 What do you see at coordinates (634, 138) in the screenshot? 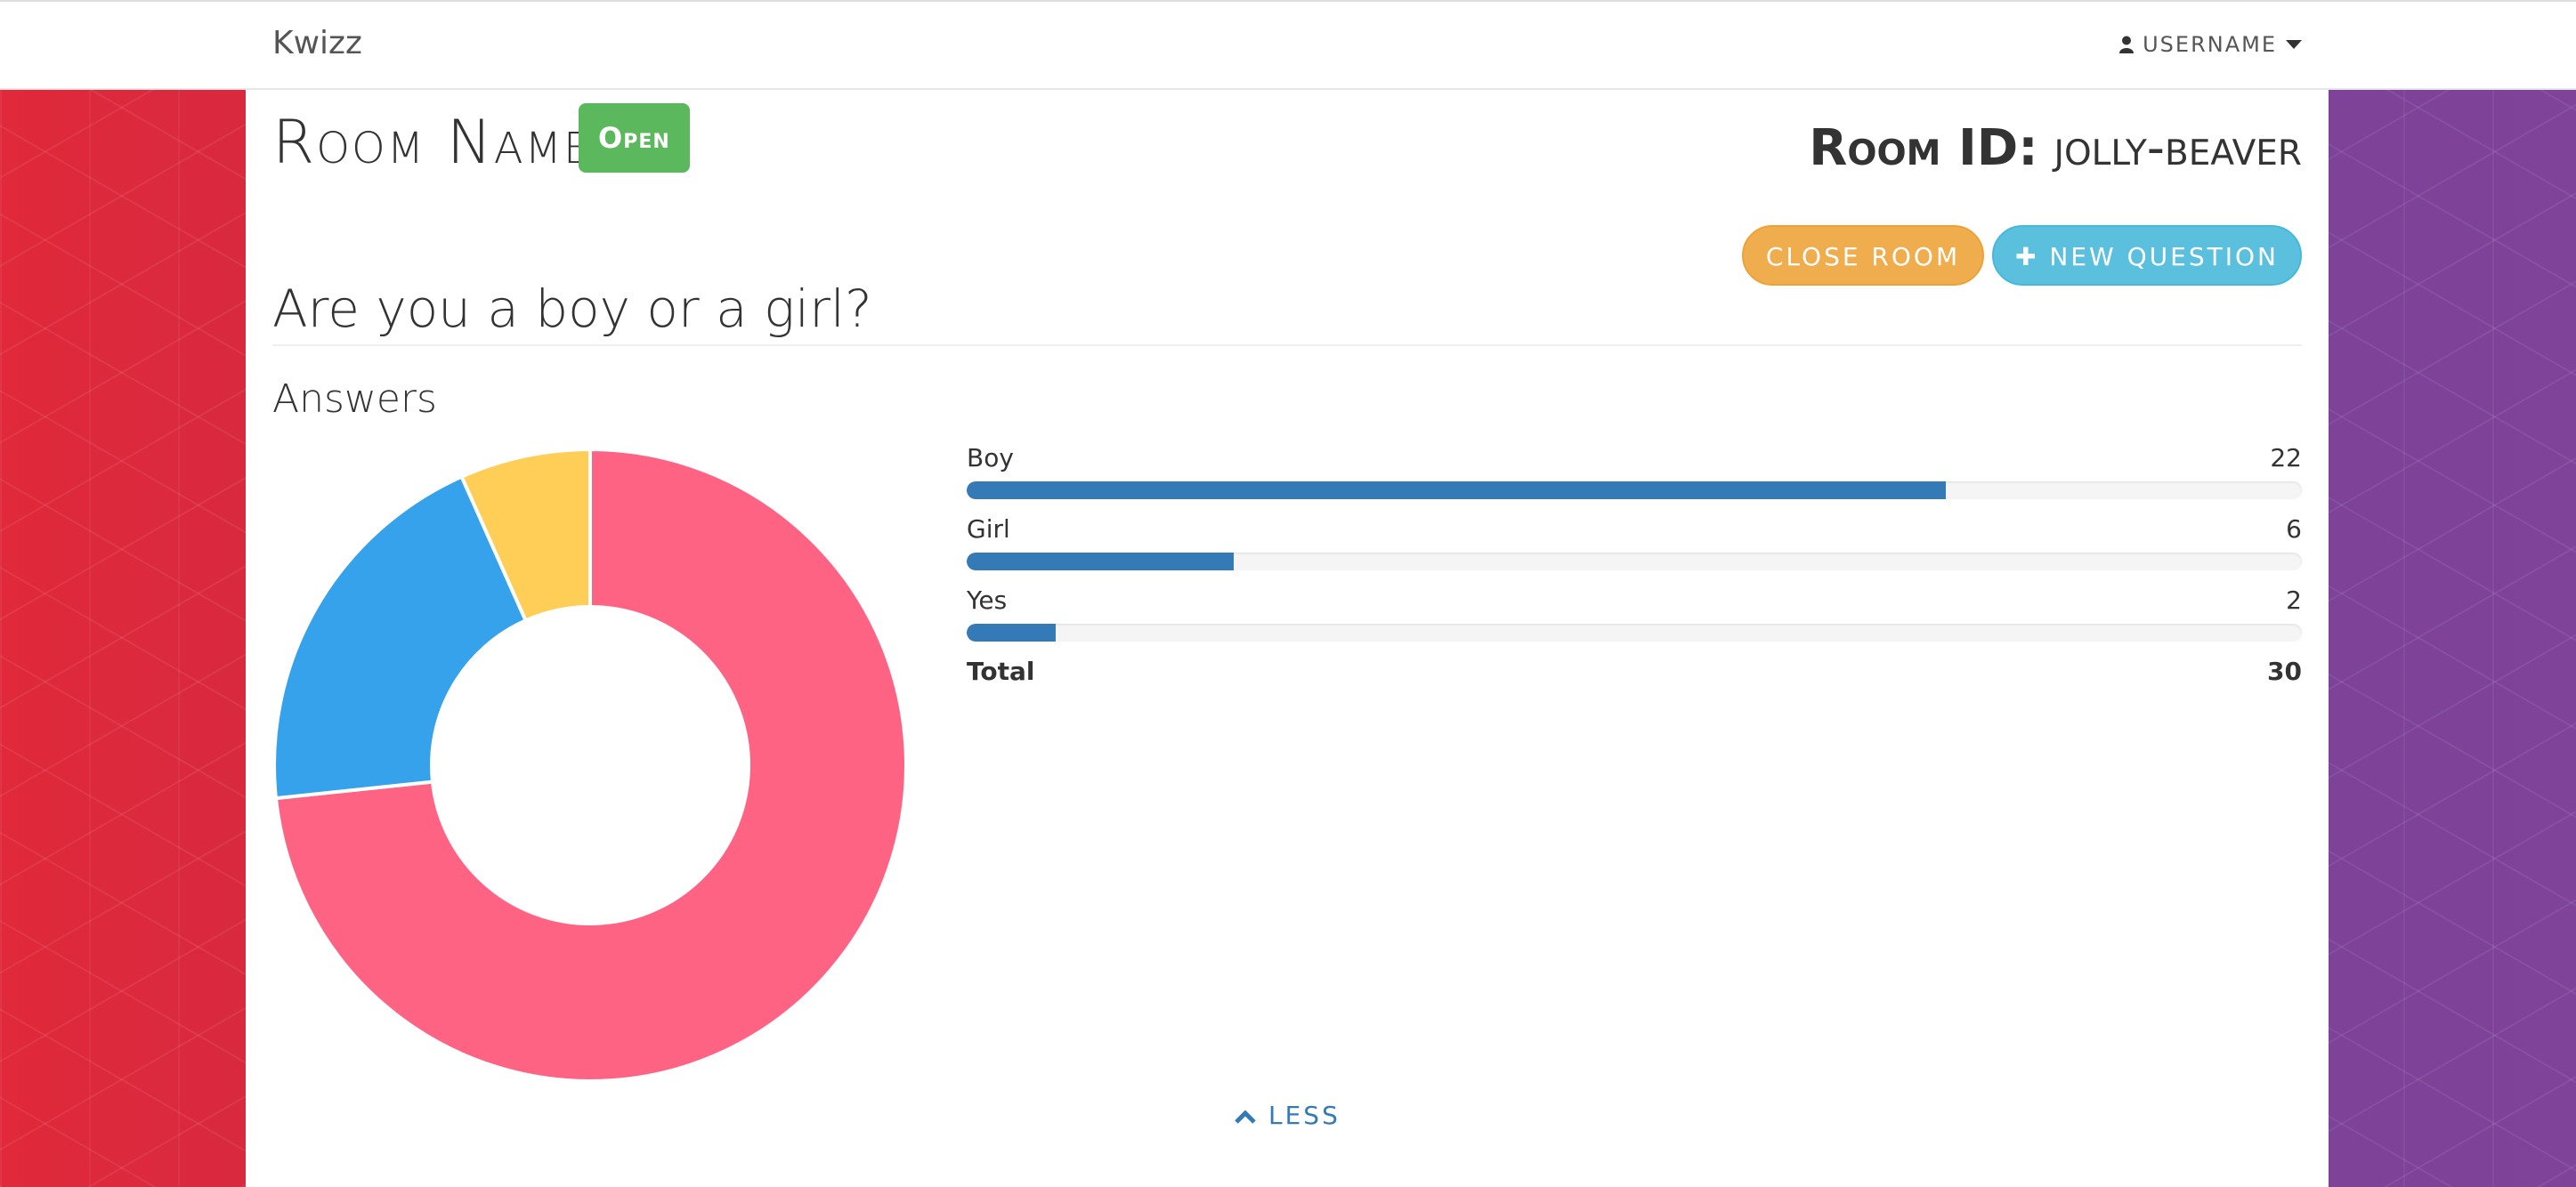
I see `status-badge: Open` at bounding box center [634, 138].